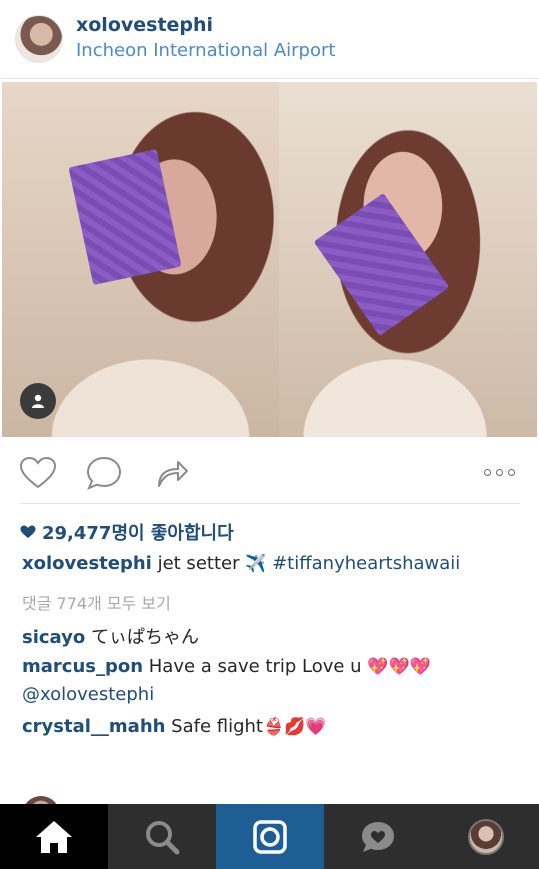 This screenshot has width=539, height=869. I want to click on tab-profile, so click(485, 836).